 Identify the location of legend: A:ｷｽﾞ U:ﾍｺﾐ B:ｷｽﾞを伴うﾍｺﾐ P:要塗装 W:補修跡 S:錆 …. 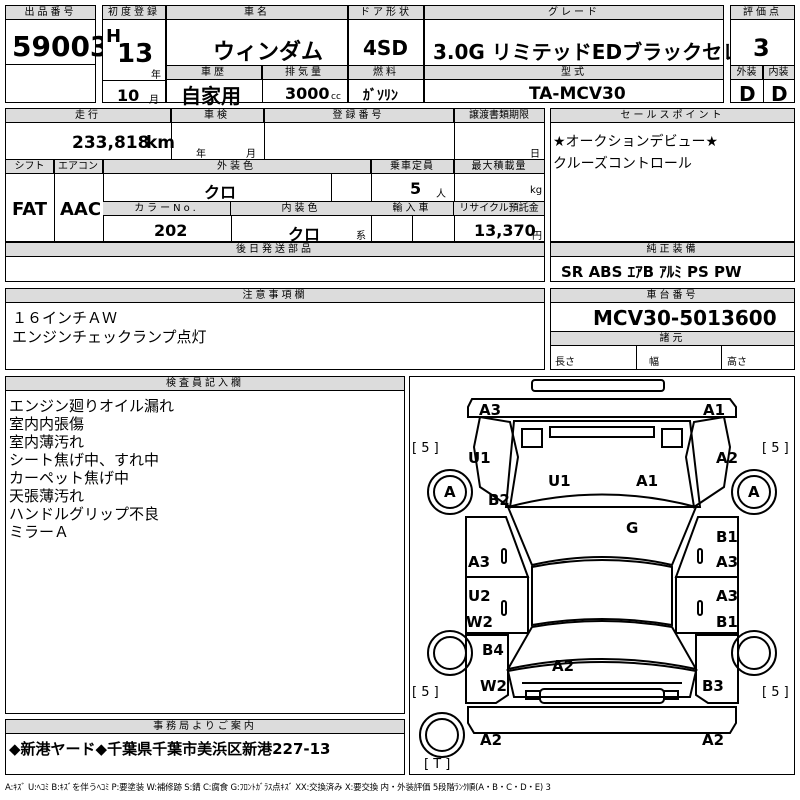
(278, 788).